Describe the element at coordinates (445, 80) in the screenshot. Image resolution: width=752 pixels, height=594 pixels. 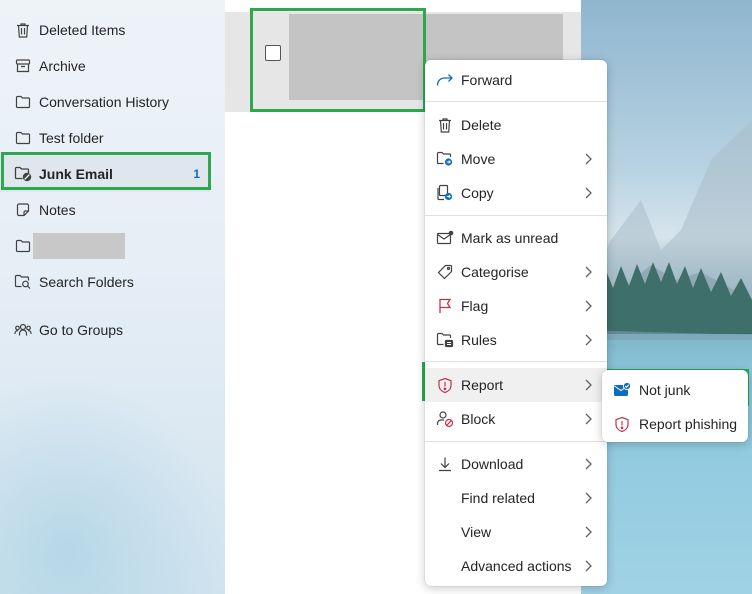
I see `forward-icon` at that location.